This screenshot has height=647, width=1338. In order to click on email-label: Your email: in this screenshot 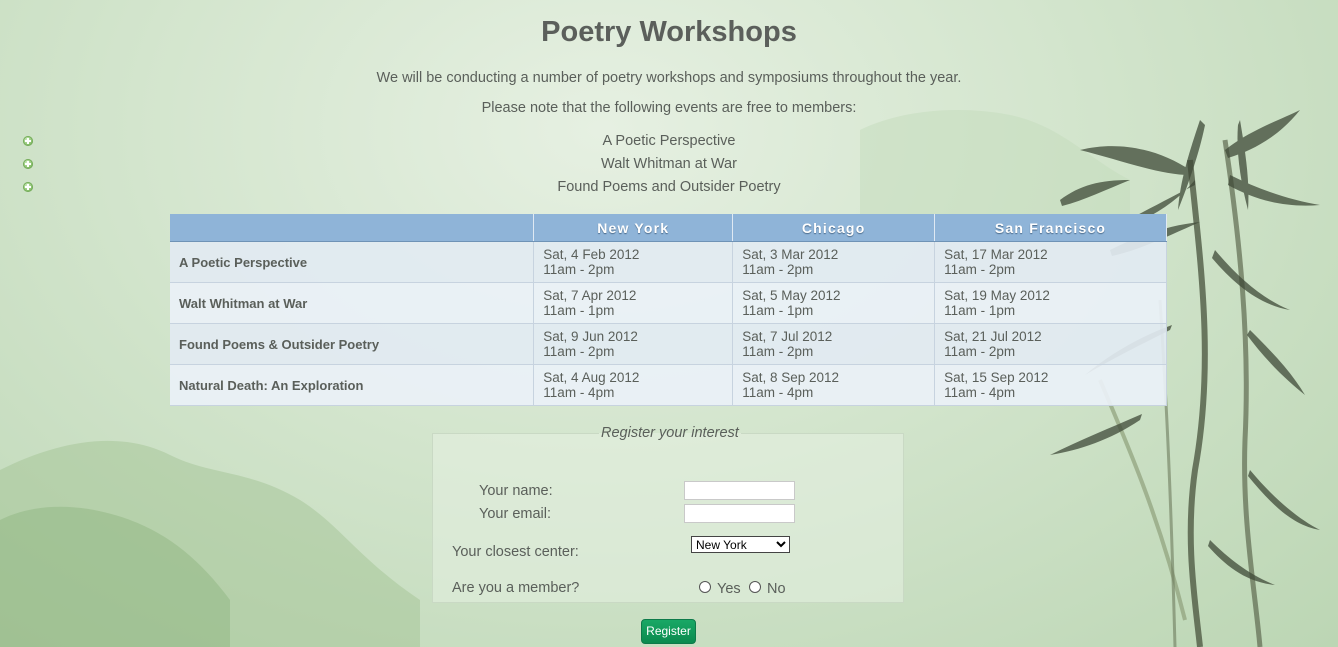, I will do `click(515, 514)`.